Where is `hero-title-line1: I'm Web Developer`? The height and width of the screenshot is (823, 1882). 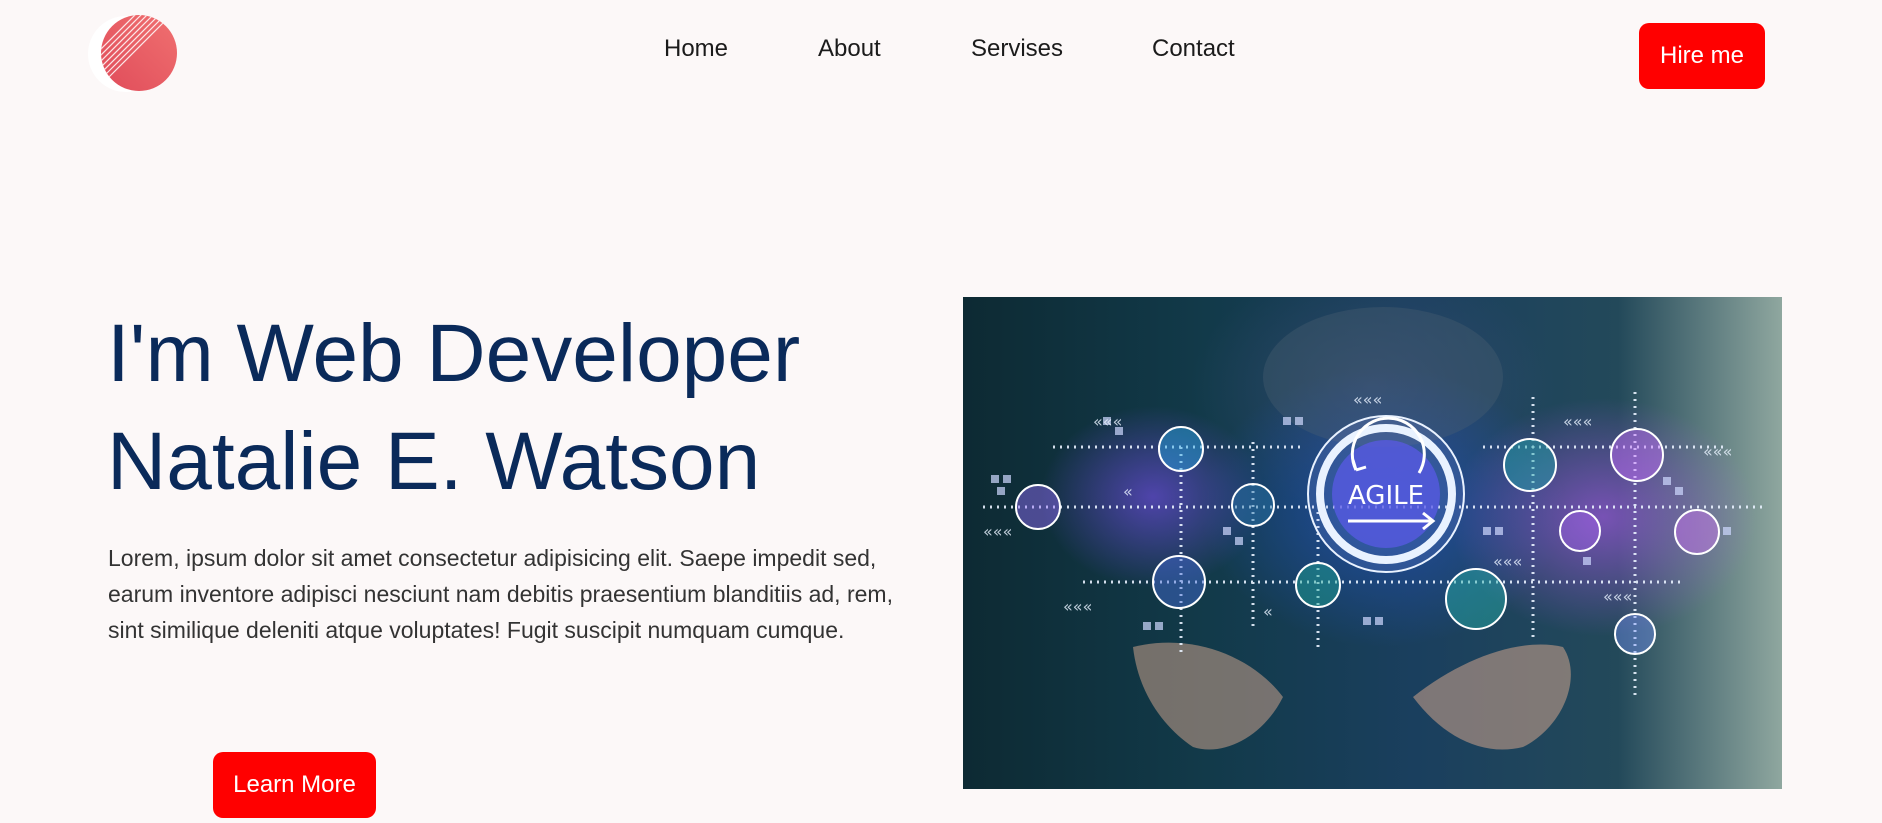 hero-title-line1: I'm Web Developer is located at coordinates (454, 353).